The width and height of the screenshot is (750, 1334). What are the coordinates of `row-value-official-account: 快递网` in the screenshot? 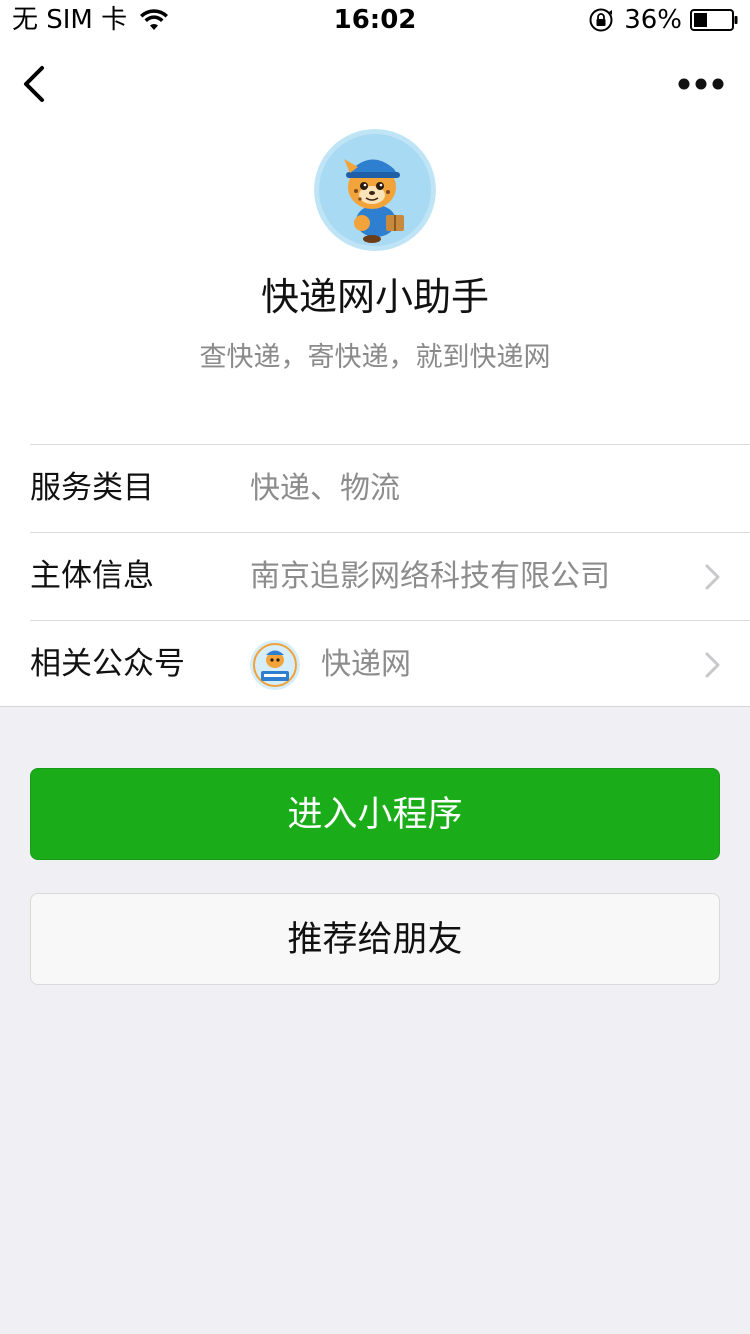 It's located at (366, 664).